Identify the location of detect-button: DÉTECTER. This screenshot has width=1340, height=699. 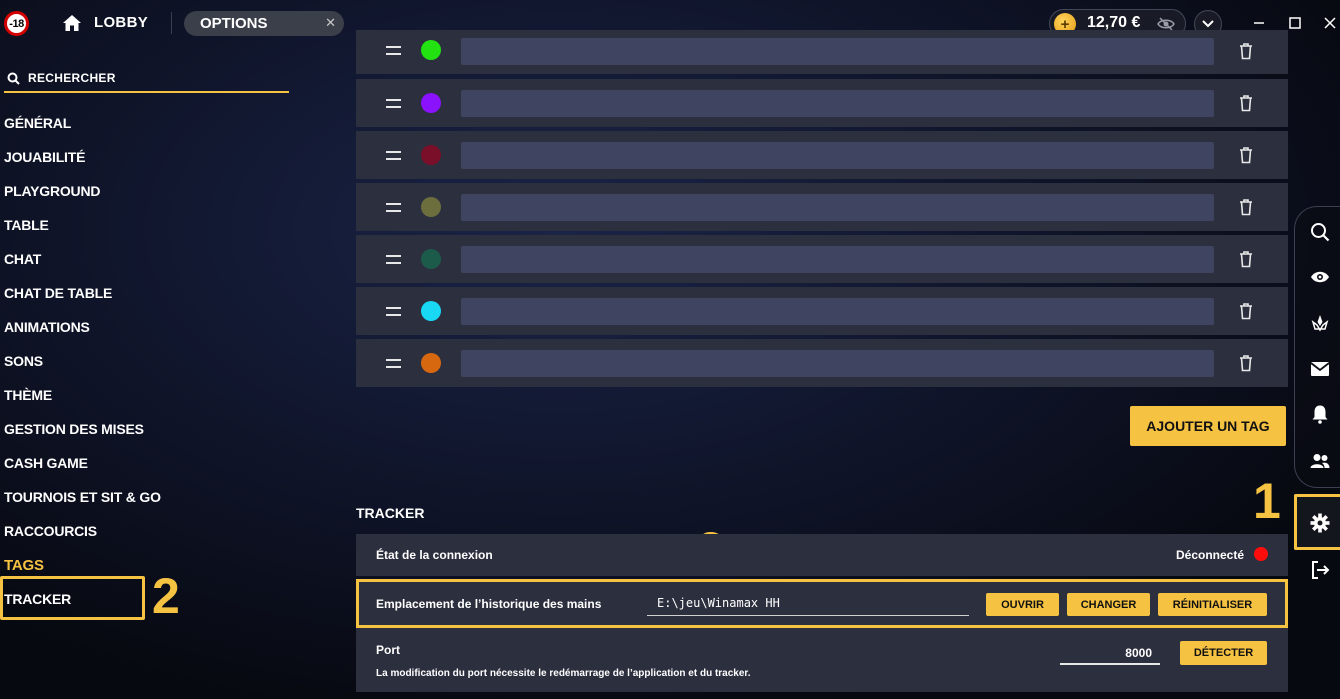
(1223, 653).